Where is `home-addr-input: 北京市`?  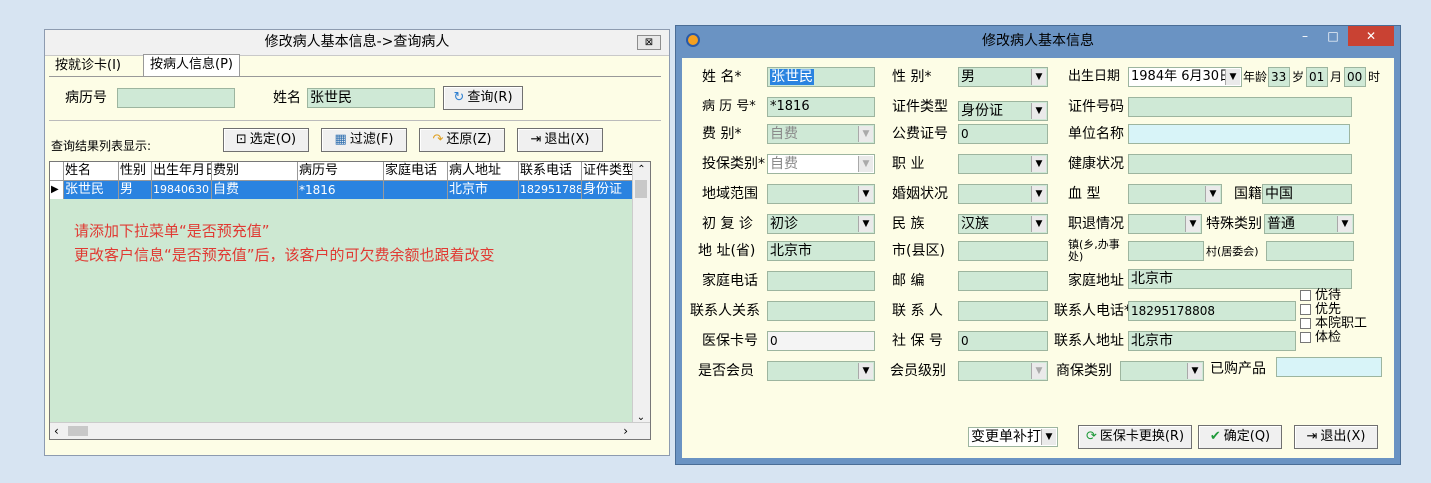
home-addr-input: 北京市 is located at coordinates (1240, 279).